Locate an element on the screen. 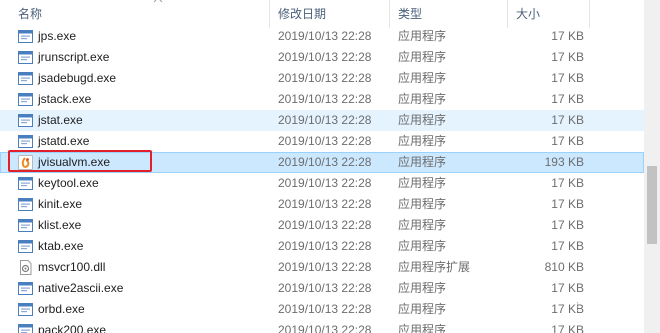  file-row: msvcr100.dll 2019/10/13 22:28 应用程序扩展 810 KB is located at coordinates (322, 267).